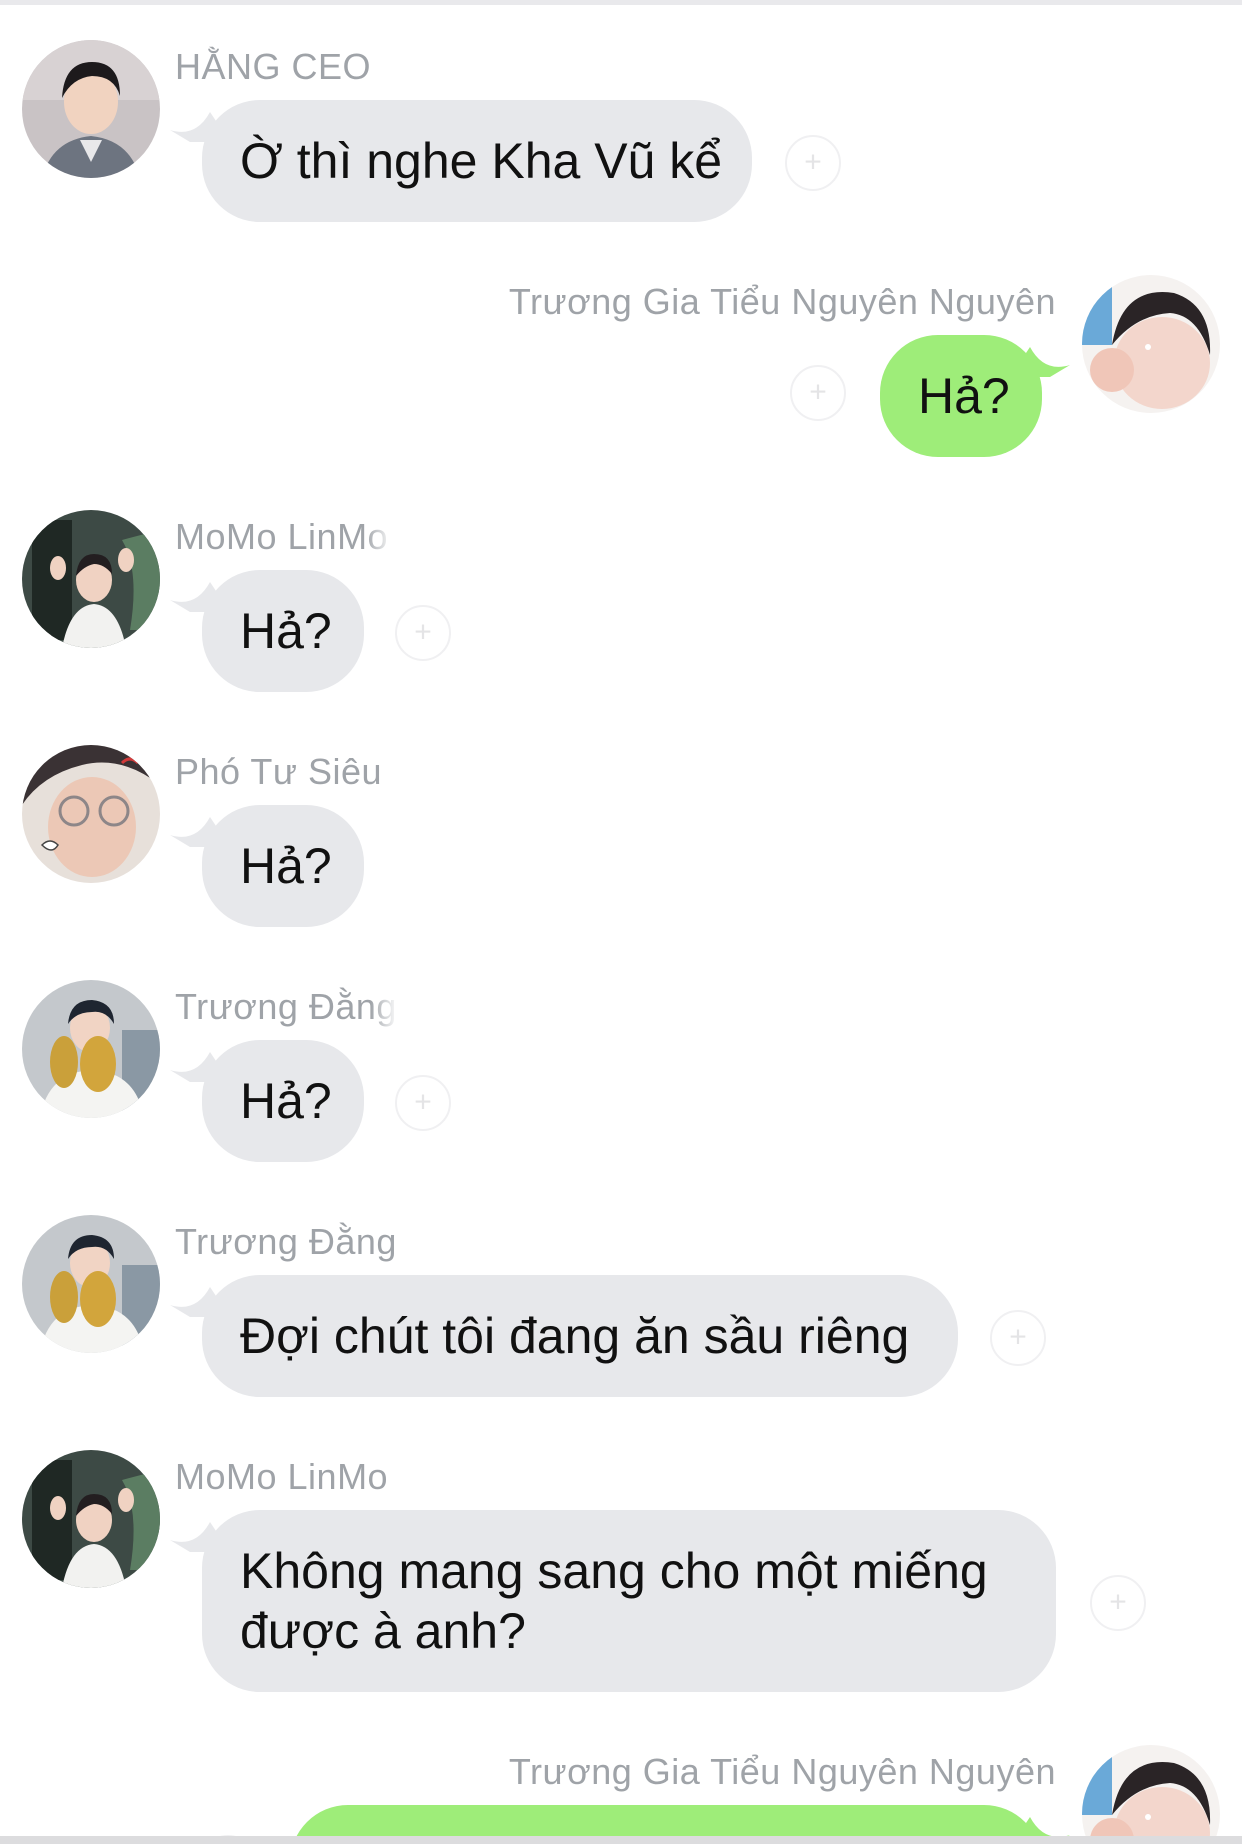 Image resolution: width=1242 pixels, height=1844 pixels. What do you see at coordinates (614, 1571) in the screenshot?
I see `message-text-line: Không mang sang cho một miếng` at bounding box center [614, 1571].